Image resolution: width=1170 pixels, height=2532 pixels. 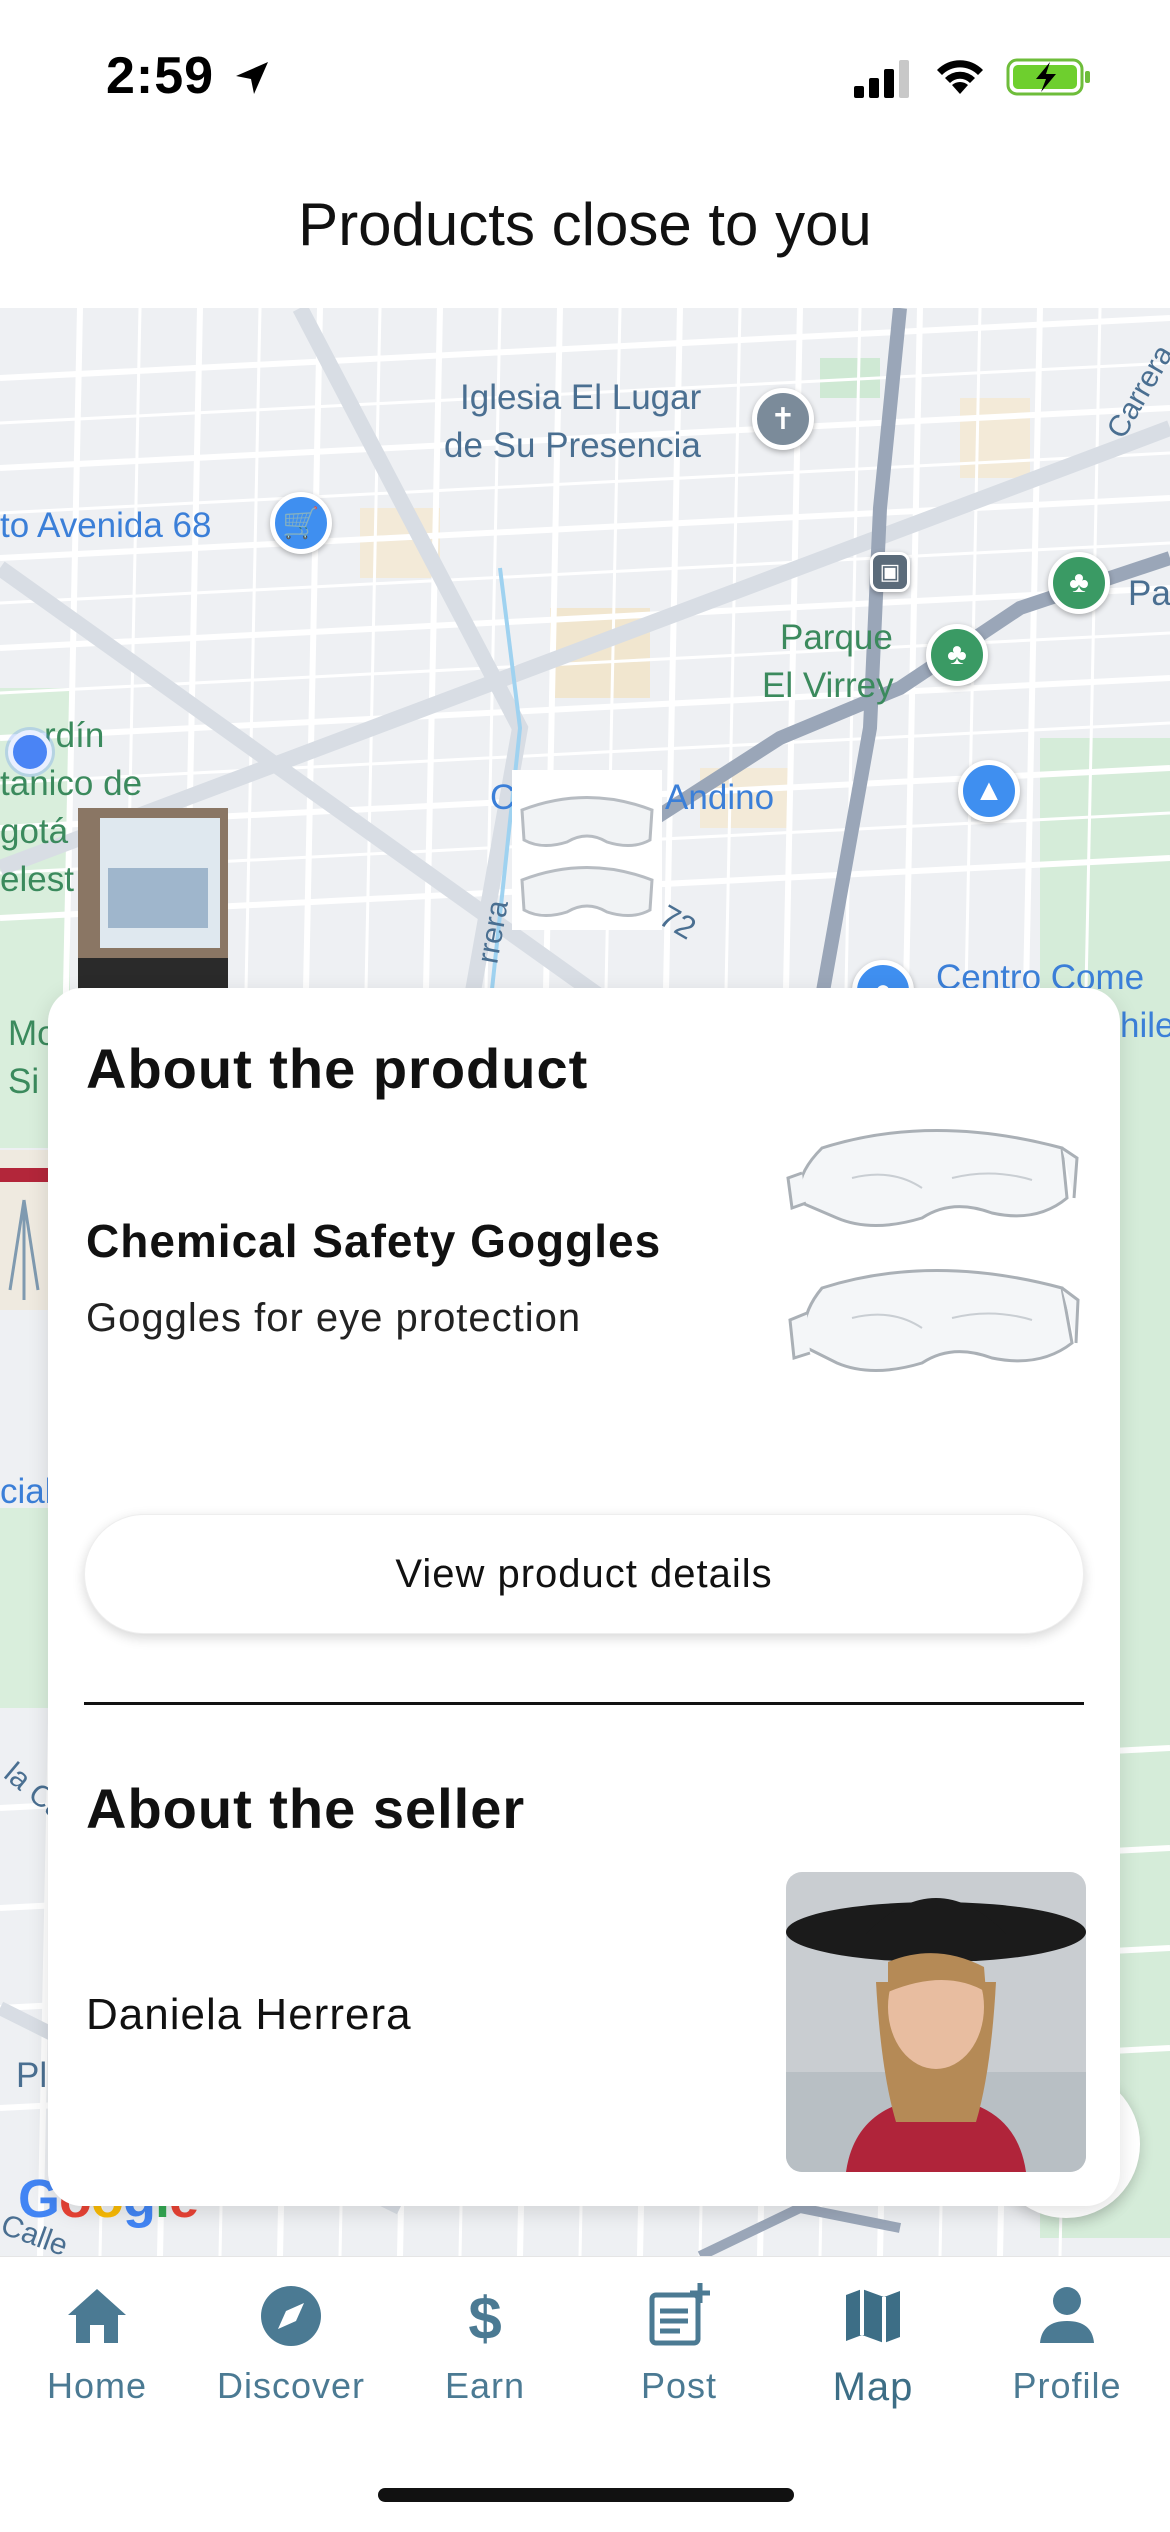 What do you see at coordinates (957, 655) in the screenshot?
I see `park-pin-icon-2: ♣` at bounding box center [957, 655].